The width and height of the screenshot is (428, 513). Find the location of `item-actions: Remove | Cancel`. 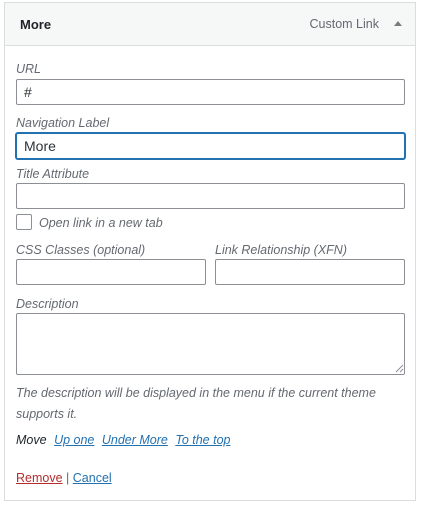

item-actions: Remove | Cancel is located at coordinates (64, 478).